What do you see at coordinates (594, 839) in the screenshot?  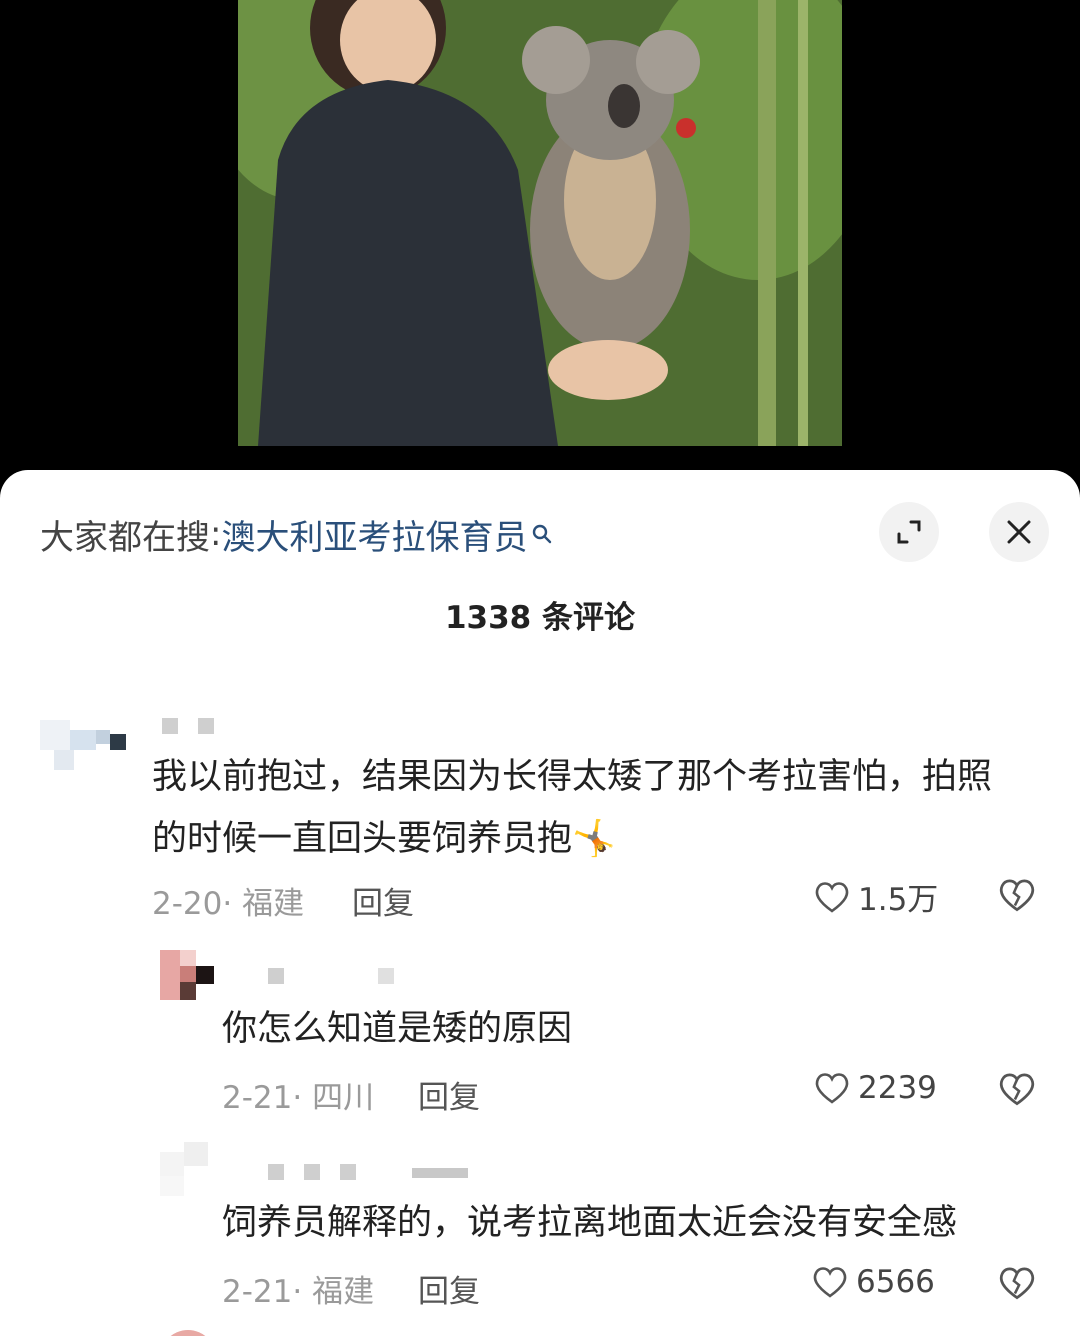 I see `emoji: 🤸` at bounding box center [594, 839].